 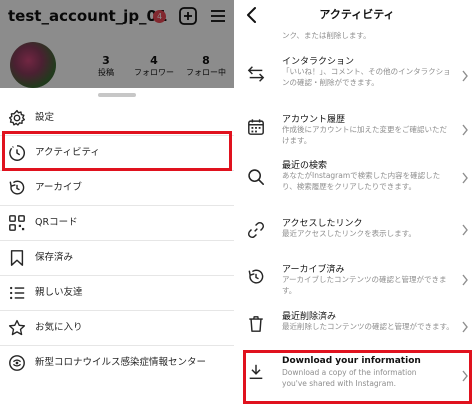 I want to click on list-item-account-history: アカウント履歴 作成後にアカウントに加えた変更をご確認いただけます。, so click(x=357, y=130).